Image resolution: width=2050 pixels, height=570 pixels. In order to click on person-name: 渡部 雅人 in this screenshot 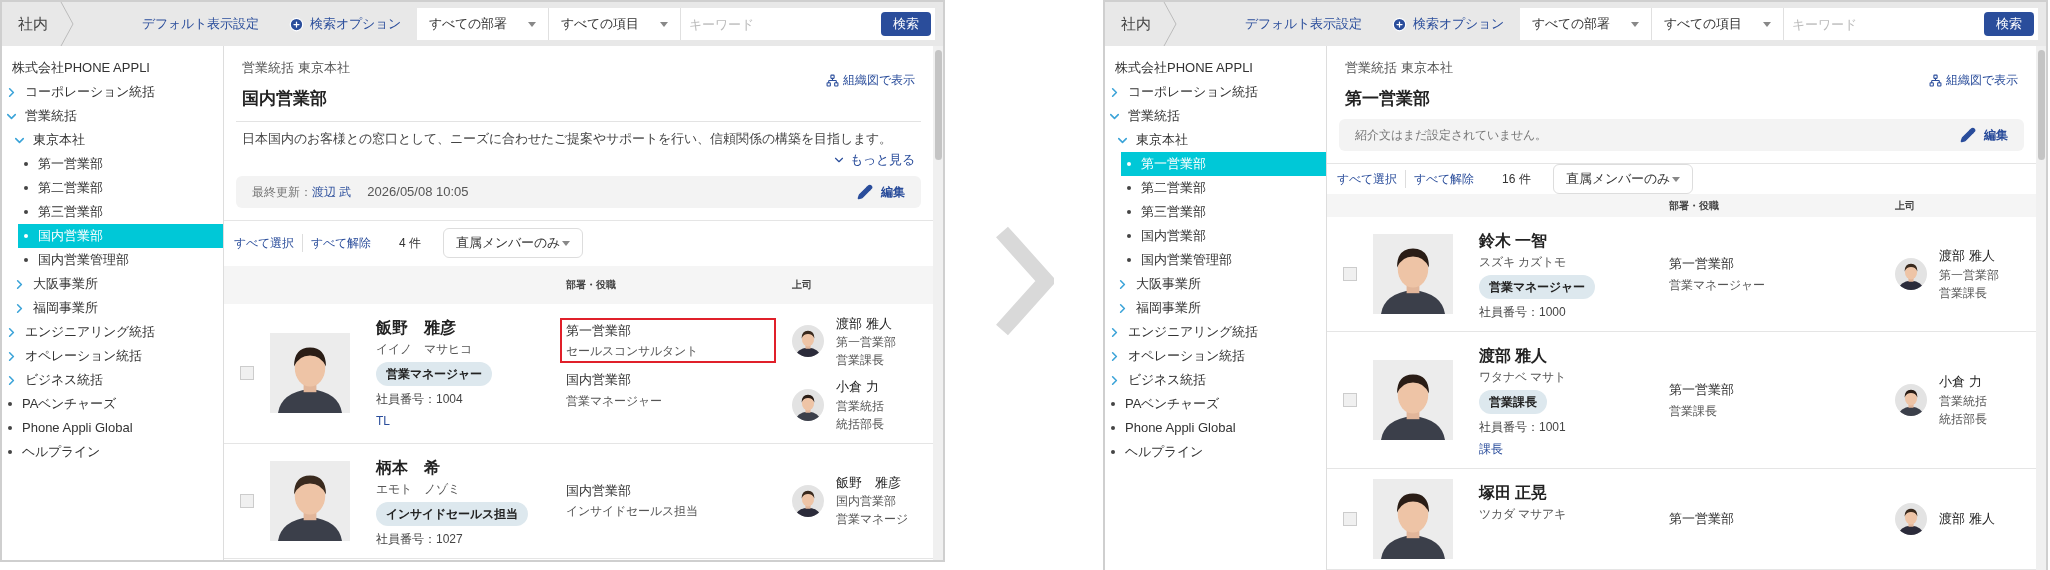, I will do `click(1514, 356)`.